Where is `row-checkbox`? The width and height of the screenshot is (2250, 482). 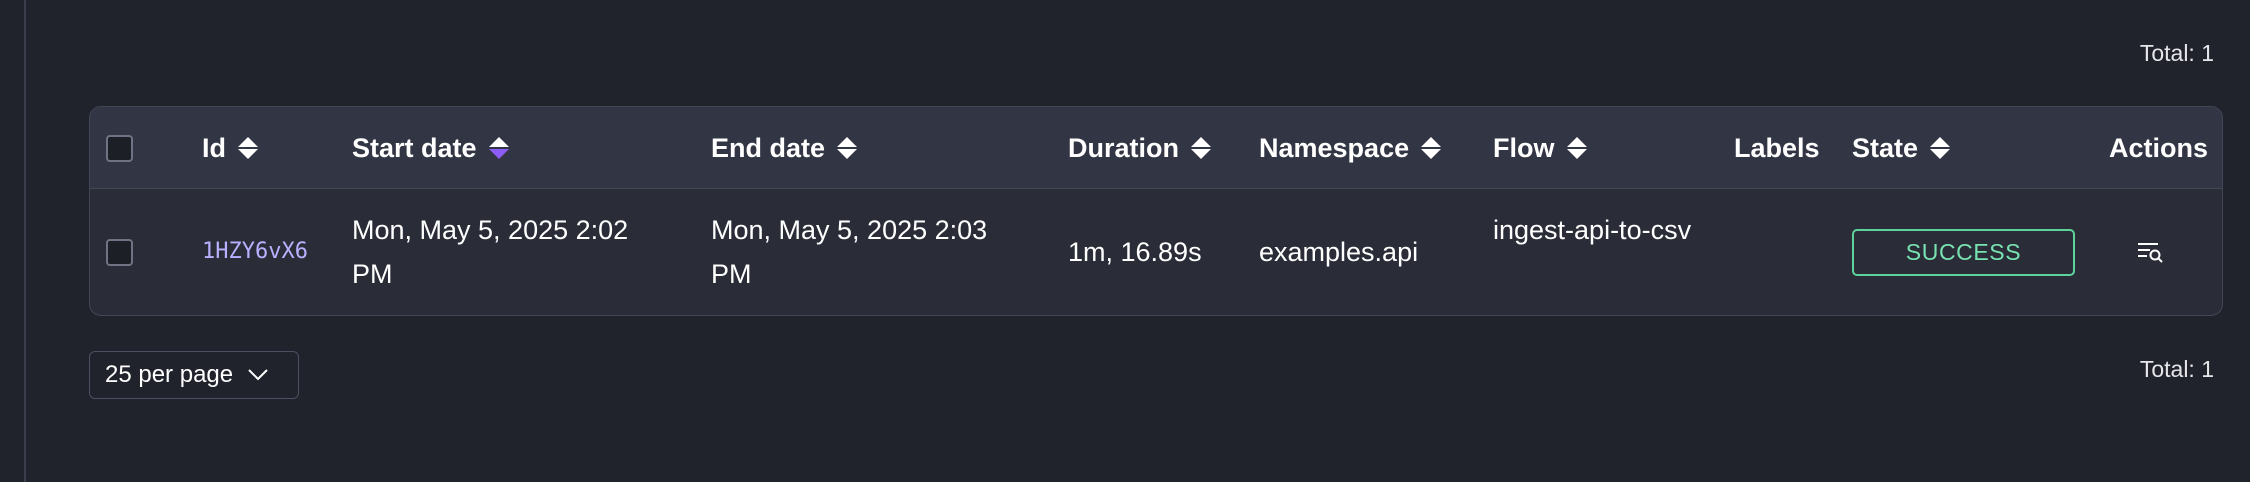 row-checkbox is located at coordinates (119, 252).